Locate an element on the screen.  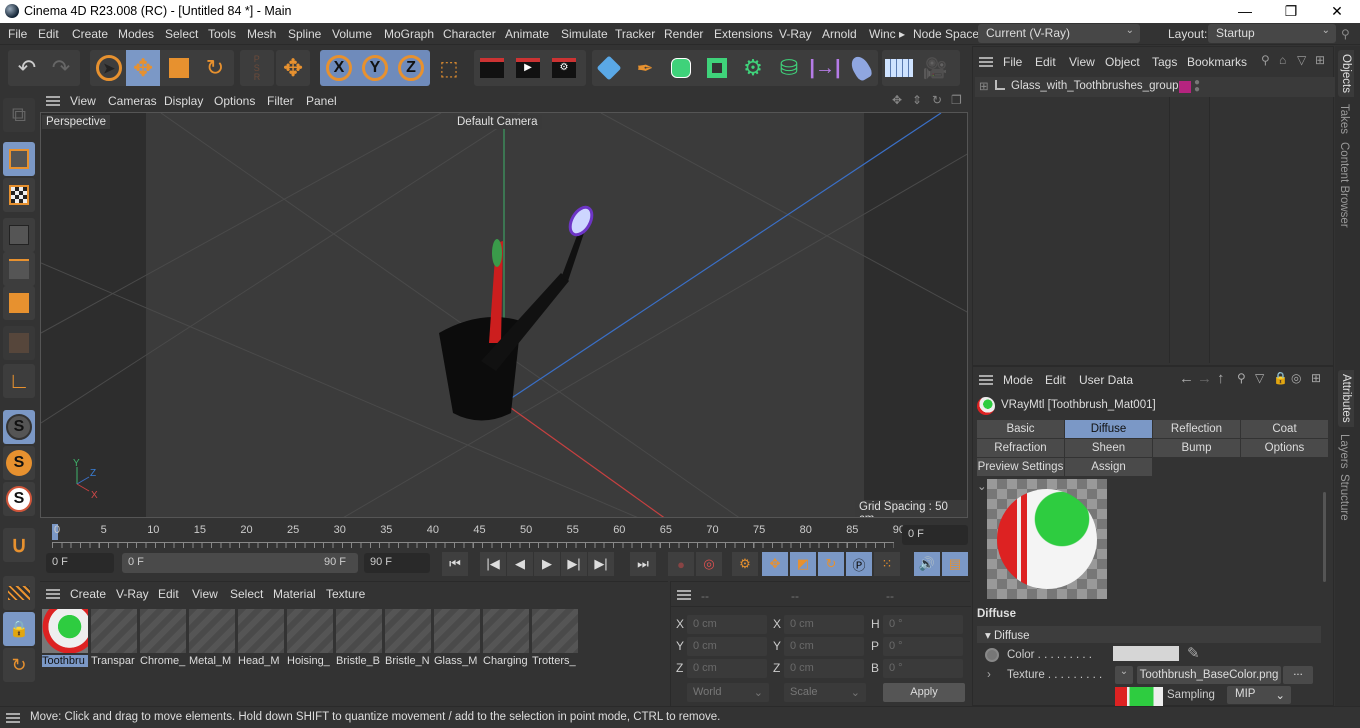
tab-layers: Layers is located at coordinates (1344, 451).